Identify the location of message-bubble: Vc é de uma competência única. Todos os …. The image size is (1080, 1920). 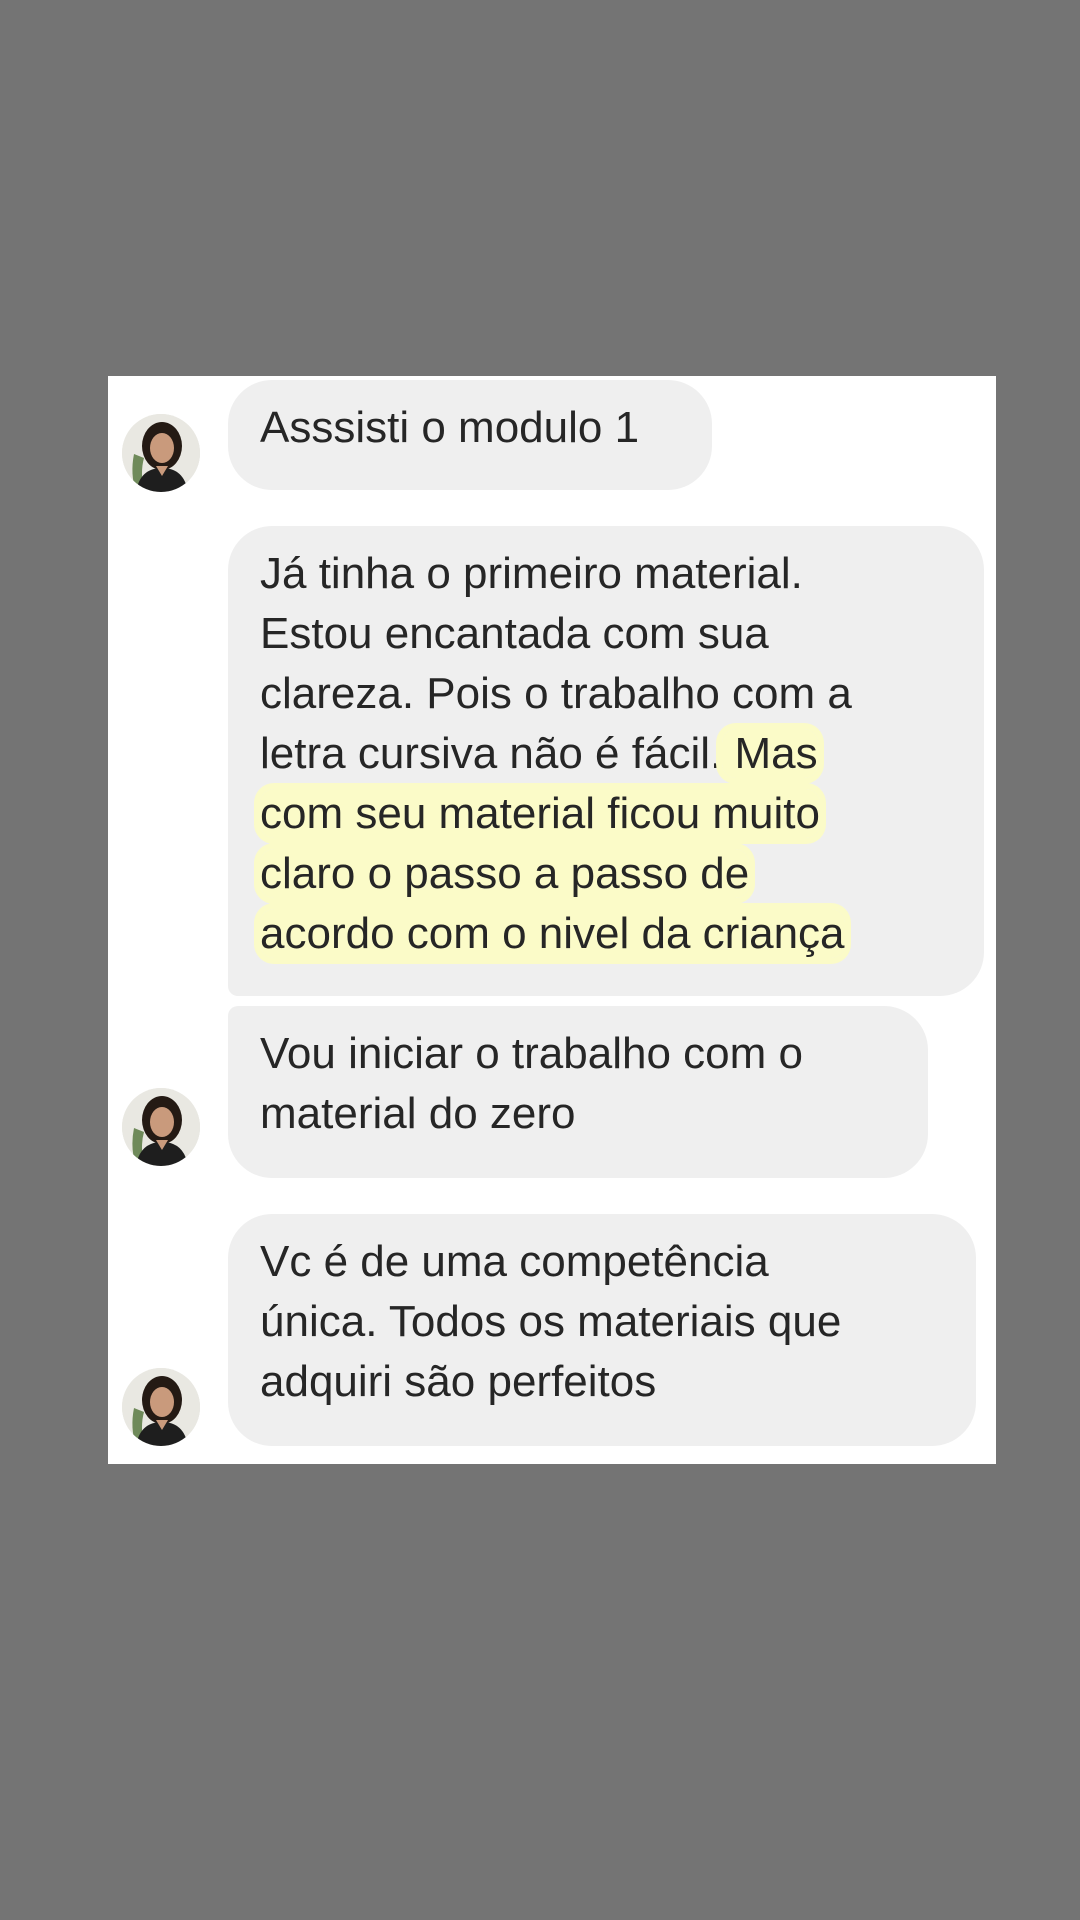
(602, 1330).